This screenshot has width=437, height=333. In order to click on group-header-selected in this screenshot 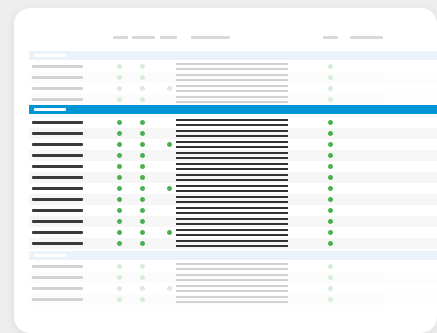, I will do `click(233, 109)`.